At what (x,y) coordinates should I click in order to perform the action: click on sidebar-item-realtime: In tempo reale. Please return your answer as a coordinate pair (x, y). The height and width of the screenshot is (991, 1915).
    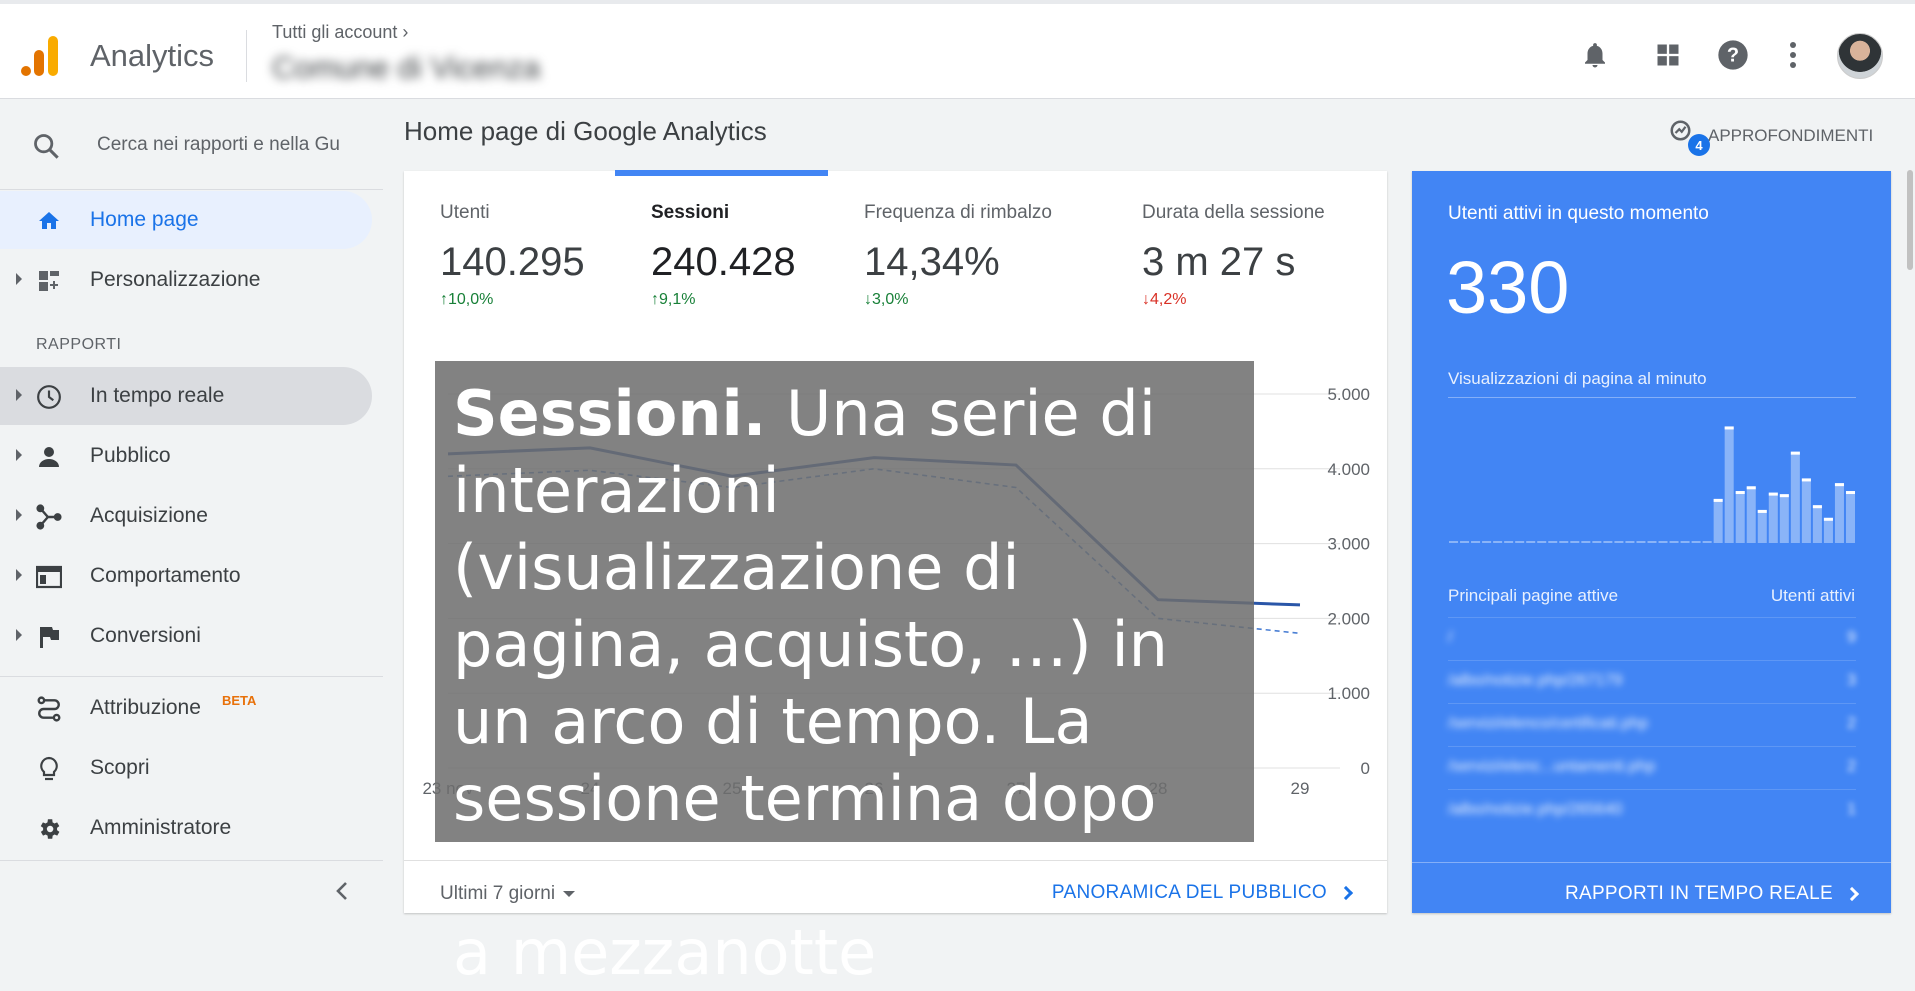
    Looking at the image, I should click on (186, 396).